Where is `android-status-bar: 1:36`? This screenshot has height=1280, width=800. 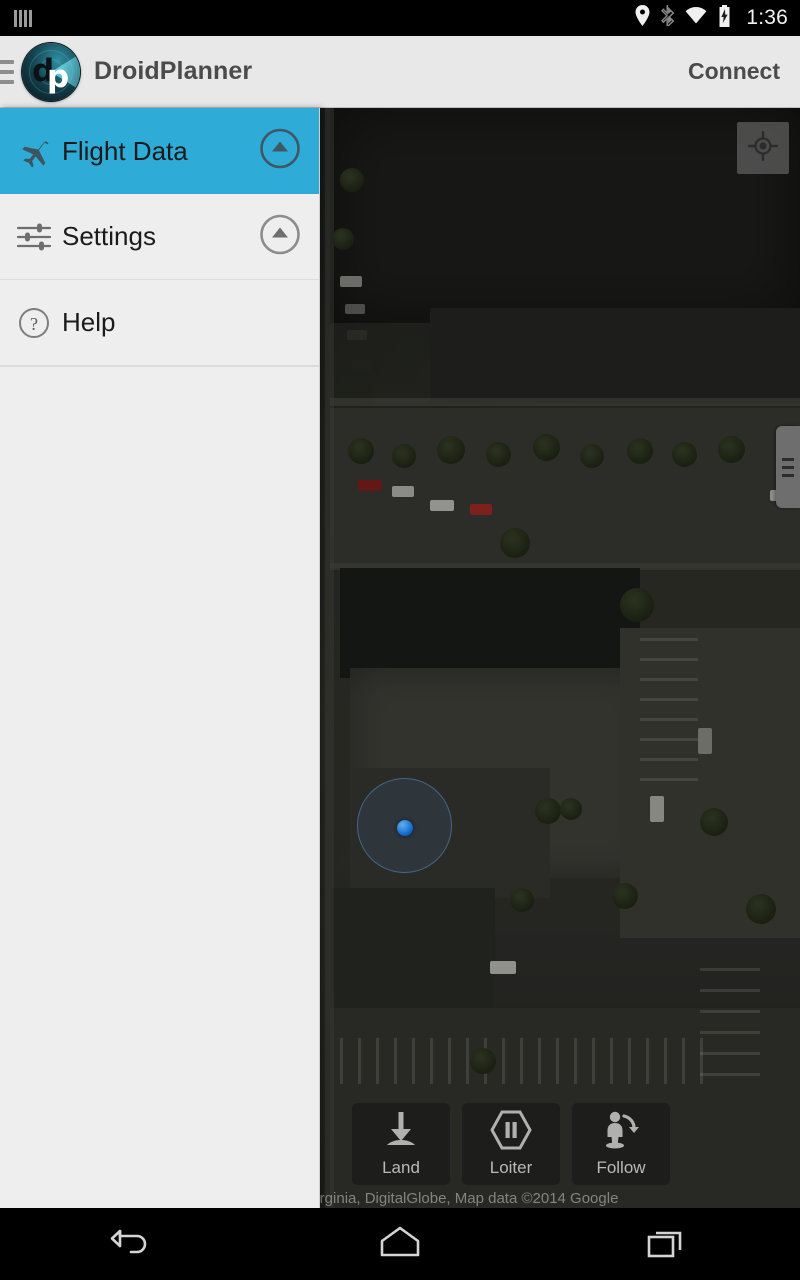
android-status-bar: 1:36 is located at coordinates (400, 18).